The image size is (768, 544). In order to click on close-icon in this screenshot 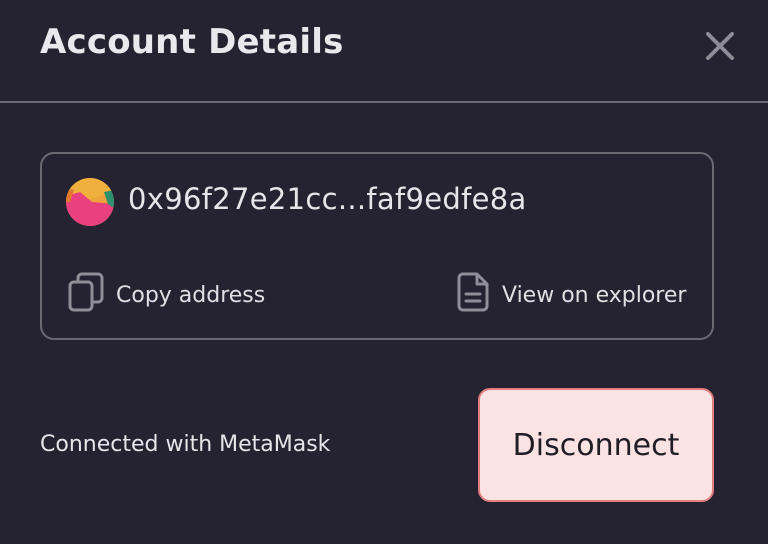, I will do `click(720, 46)`.